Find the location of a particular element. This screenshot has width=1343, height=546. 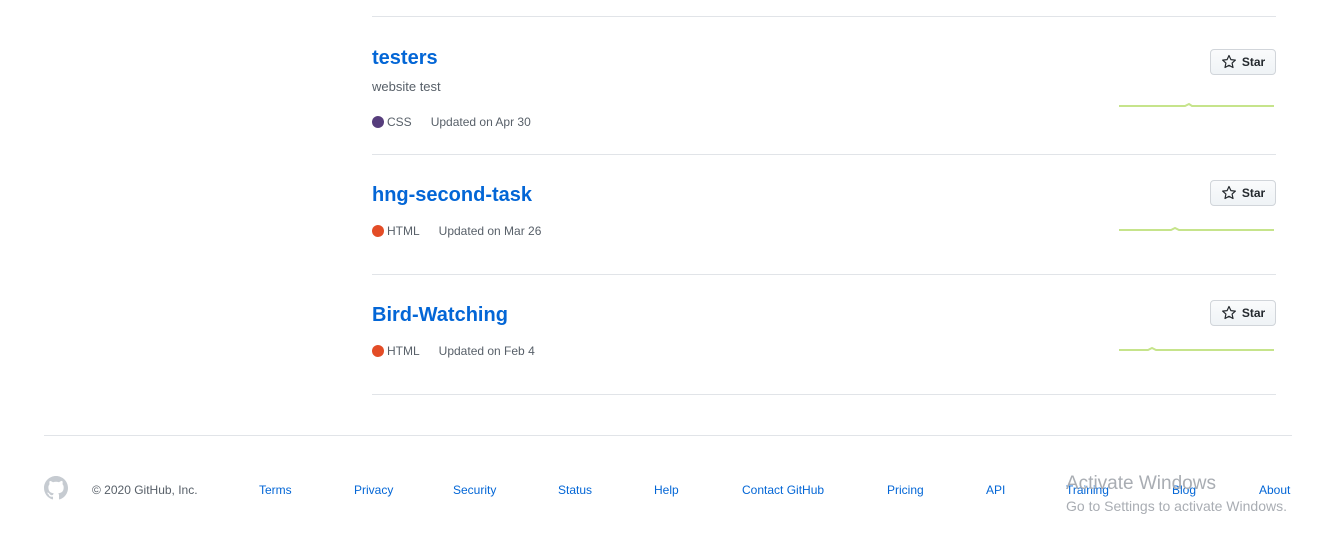

footer-link-privacy: Privacy is located at coordinates (373, 490).